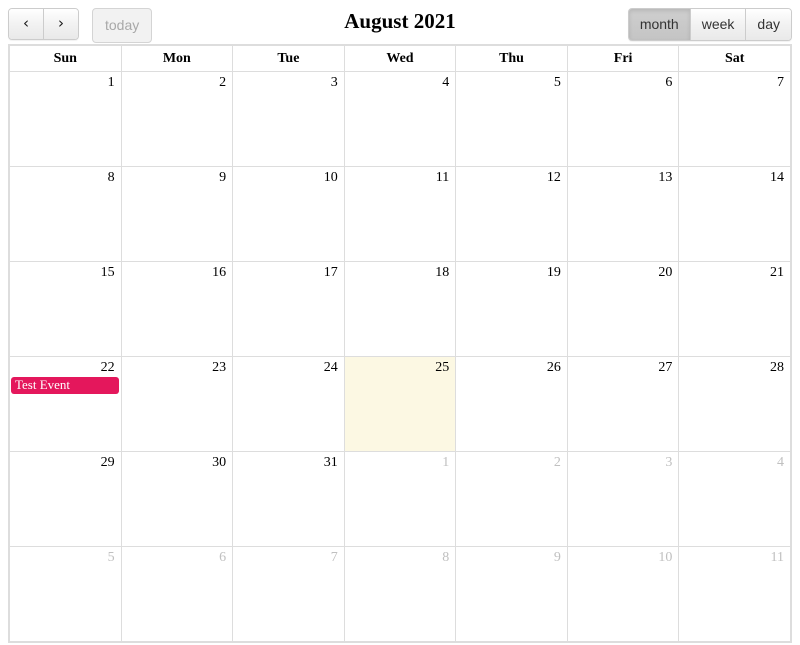  I want to click on day-cell: 12, so click(511, 214).